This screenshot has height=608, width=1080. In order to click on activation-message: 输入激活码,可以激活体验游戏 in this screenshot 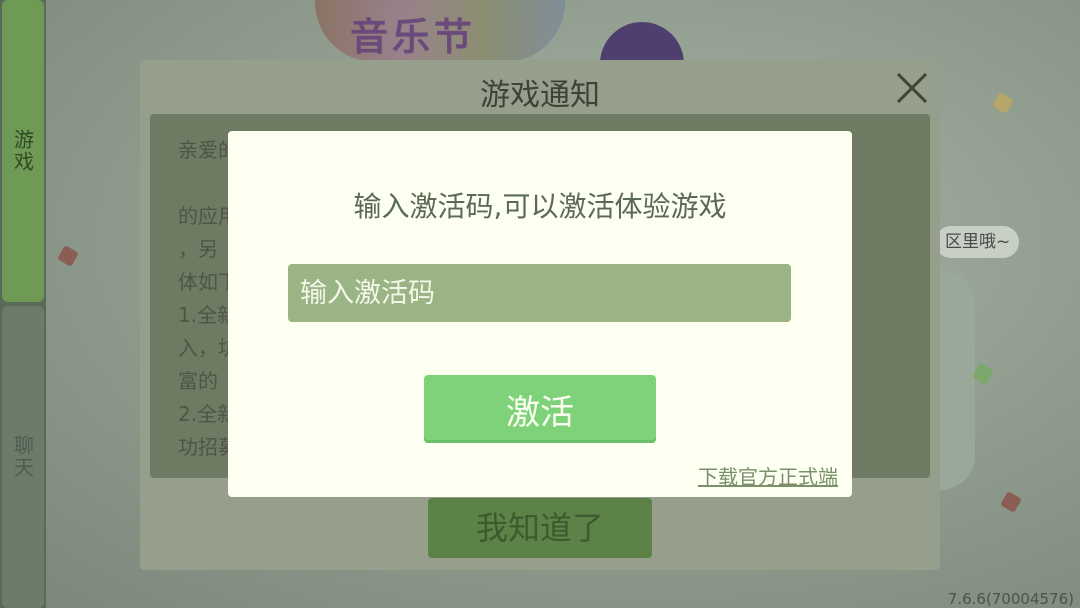, I will do `click(540, 206)`.